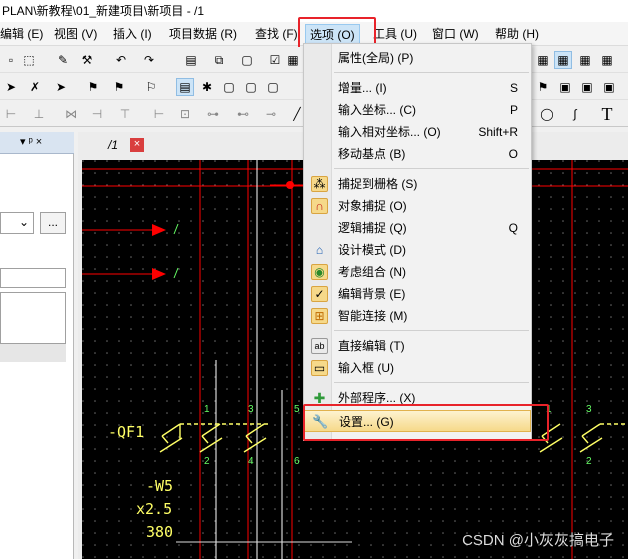  What do you see at coordinates (191, 60) in the screenshot?
I see `page-icon: ▤` at bounding box center [191, 60].